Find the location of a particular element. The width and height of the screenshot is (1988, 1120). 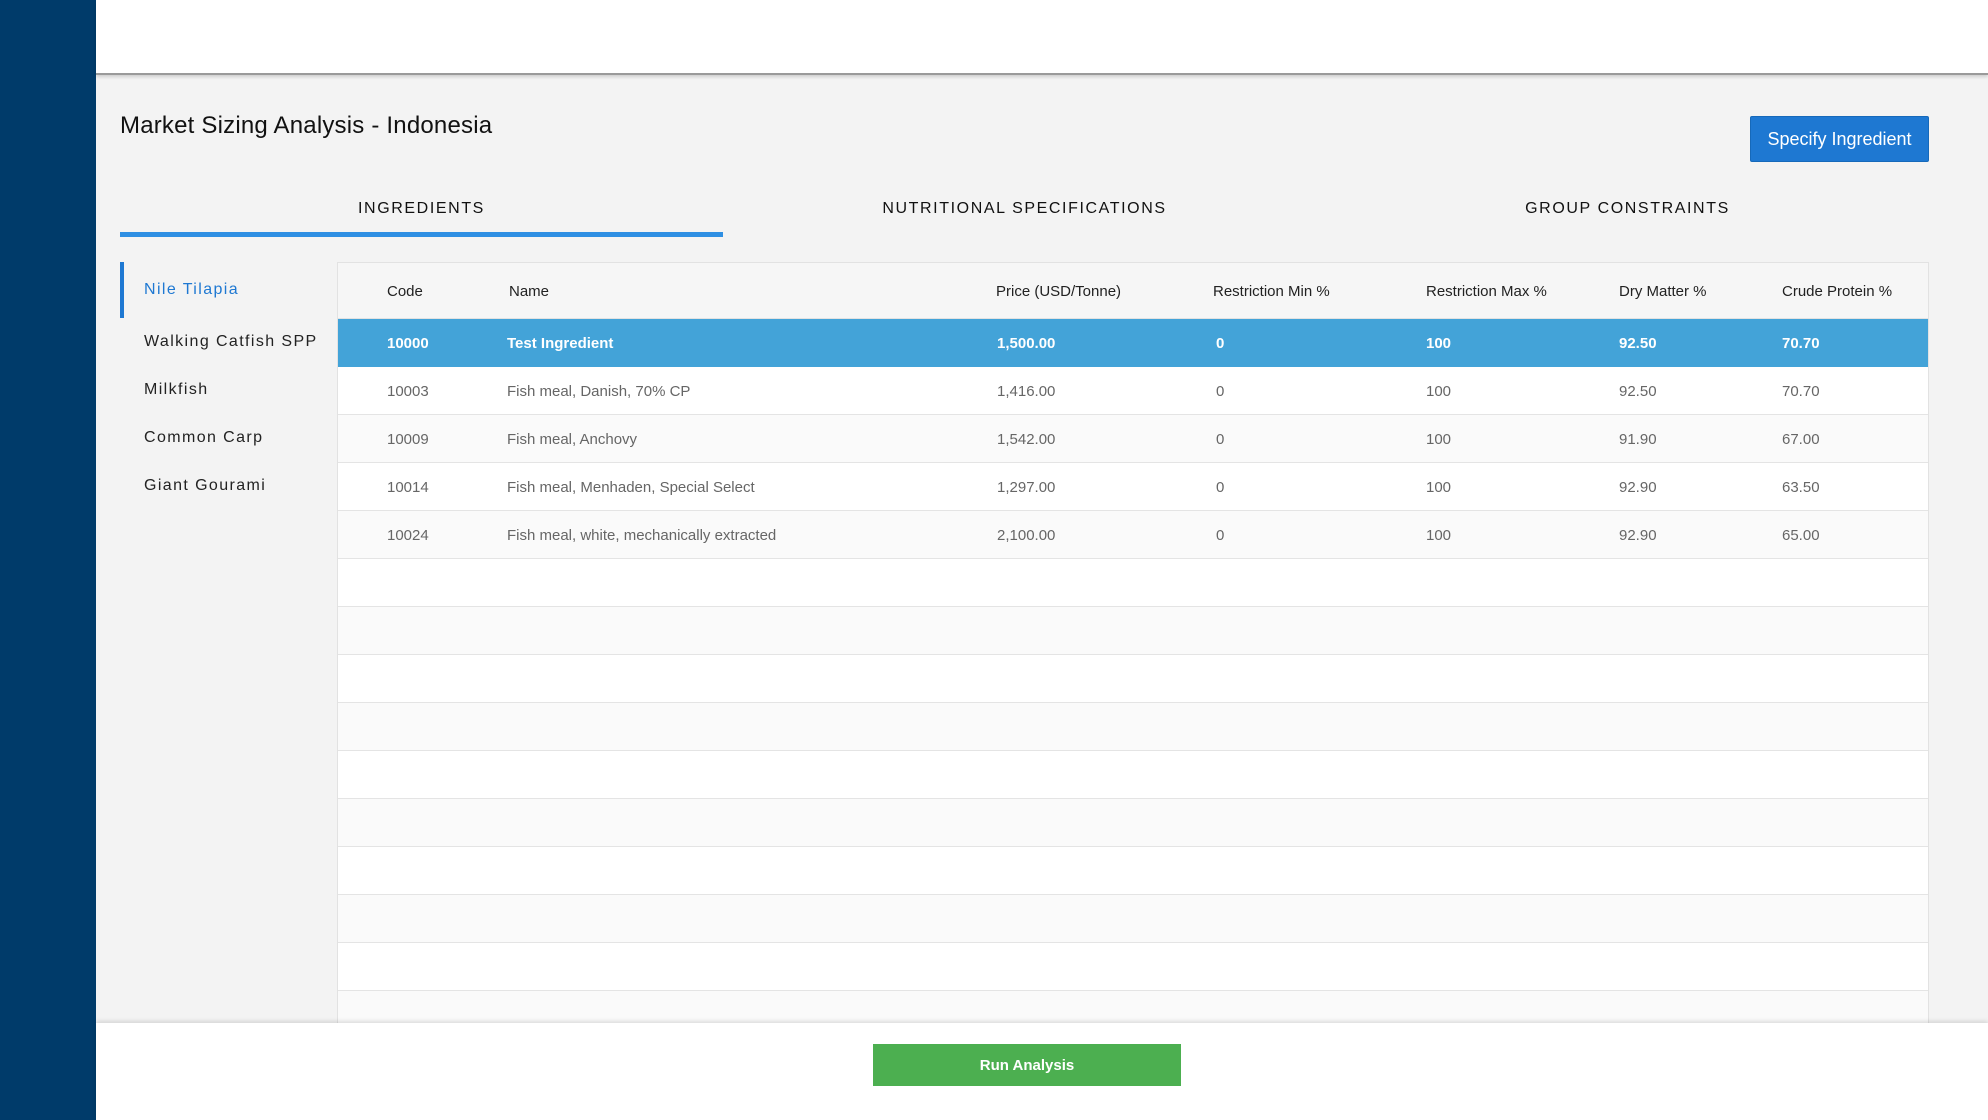

cell-code: 10009 is located at coordinates (408, 439).